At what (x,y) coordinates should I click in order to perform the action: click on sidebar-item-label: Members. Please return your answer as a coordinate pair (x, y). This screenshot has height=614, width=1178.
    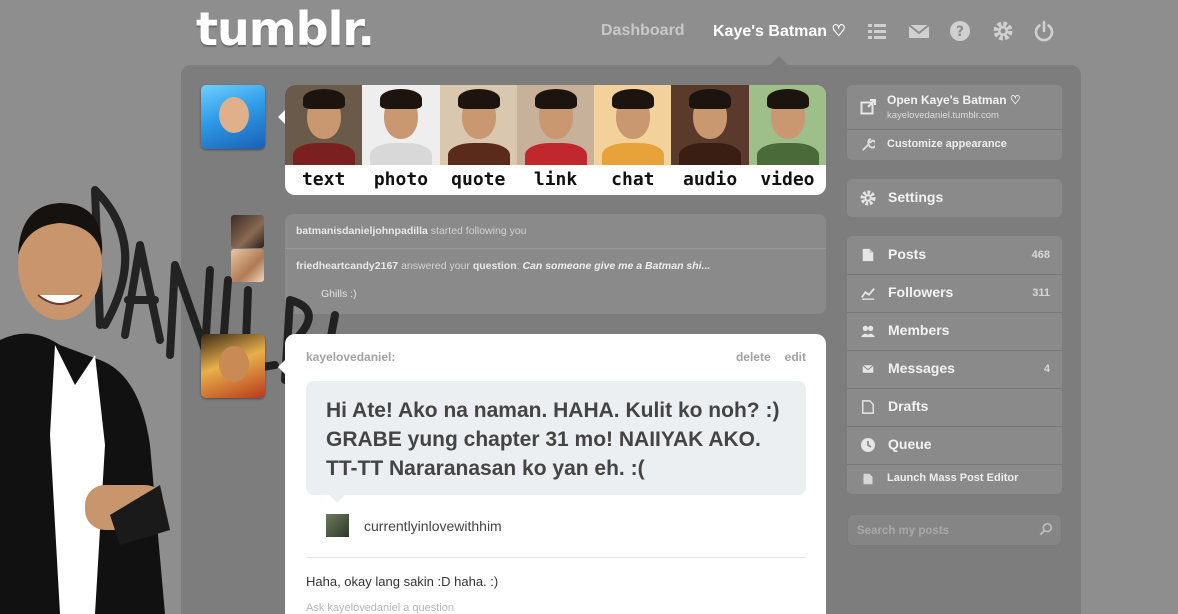
    Looking at the image, I should click on (919, 330).